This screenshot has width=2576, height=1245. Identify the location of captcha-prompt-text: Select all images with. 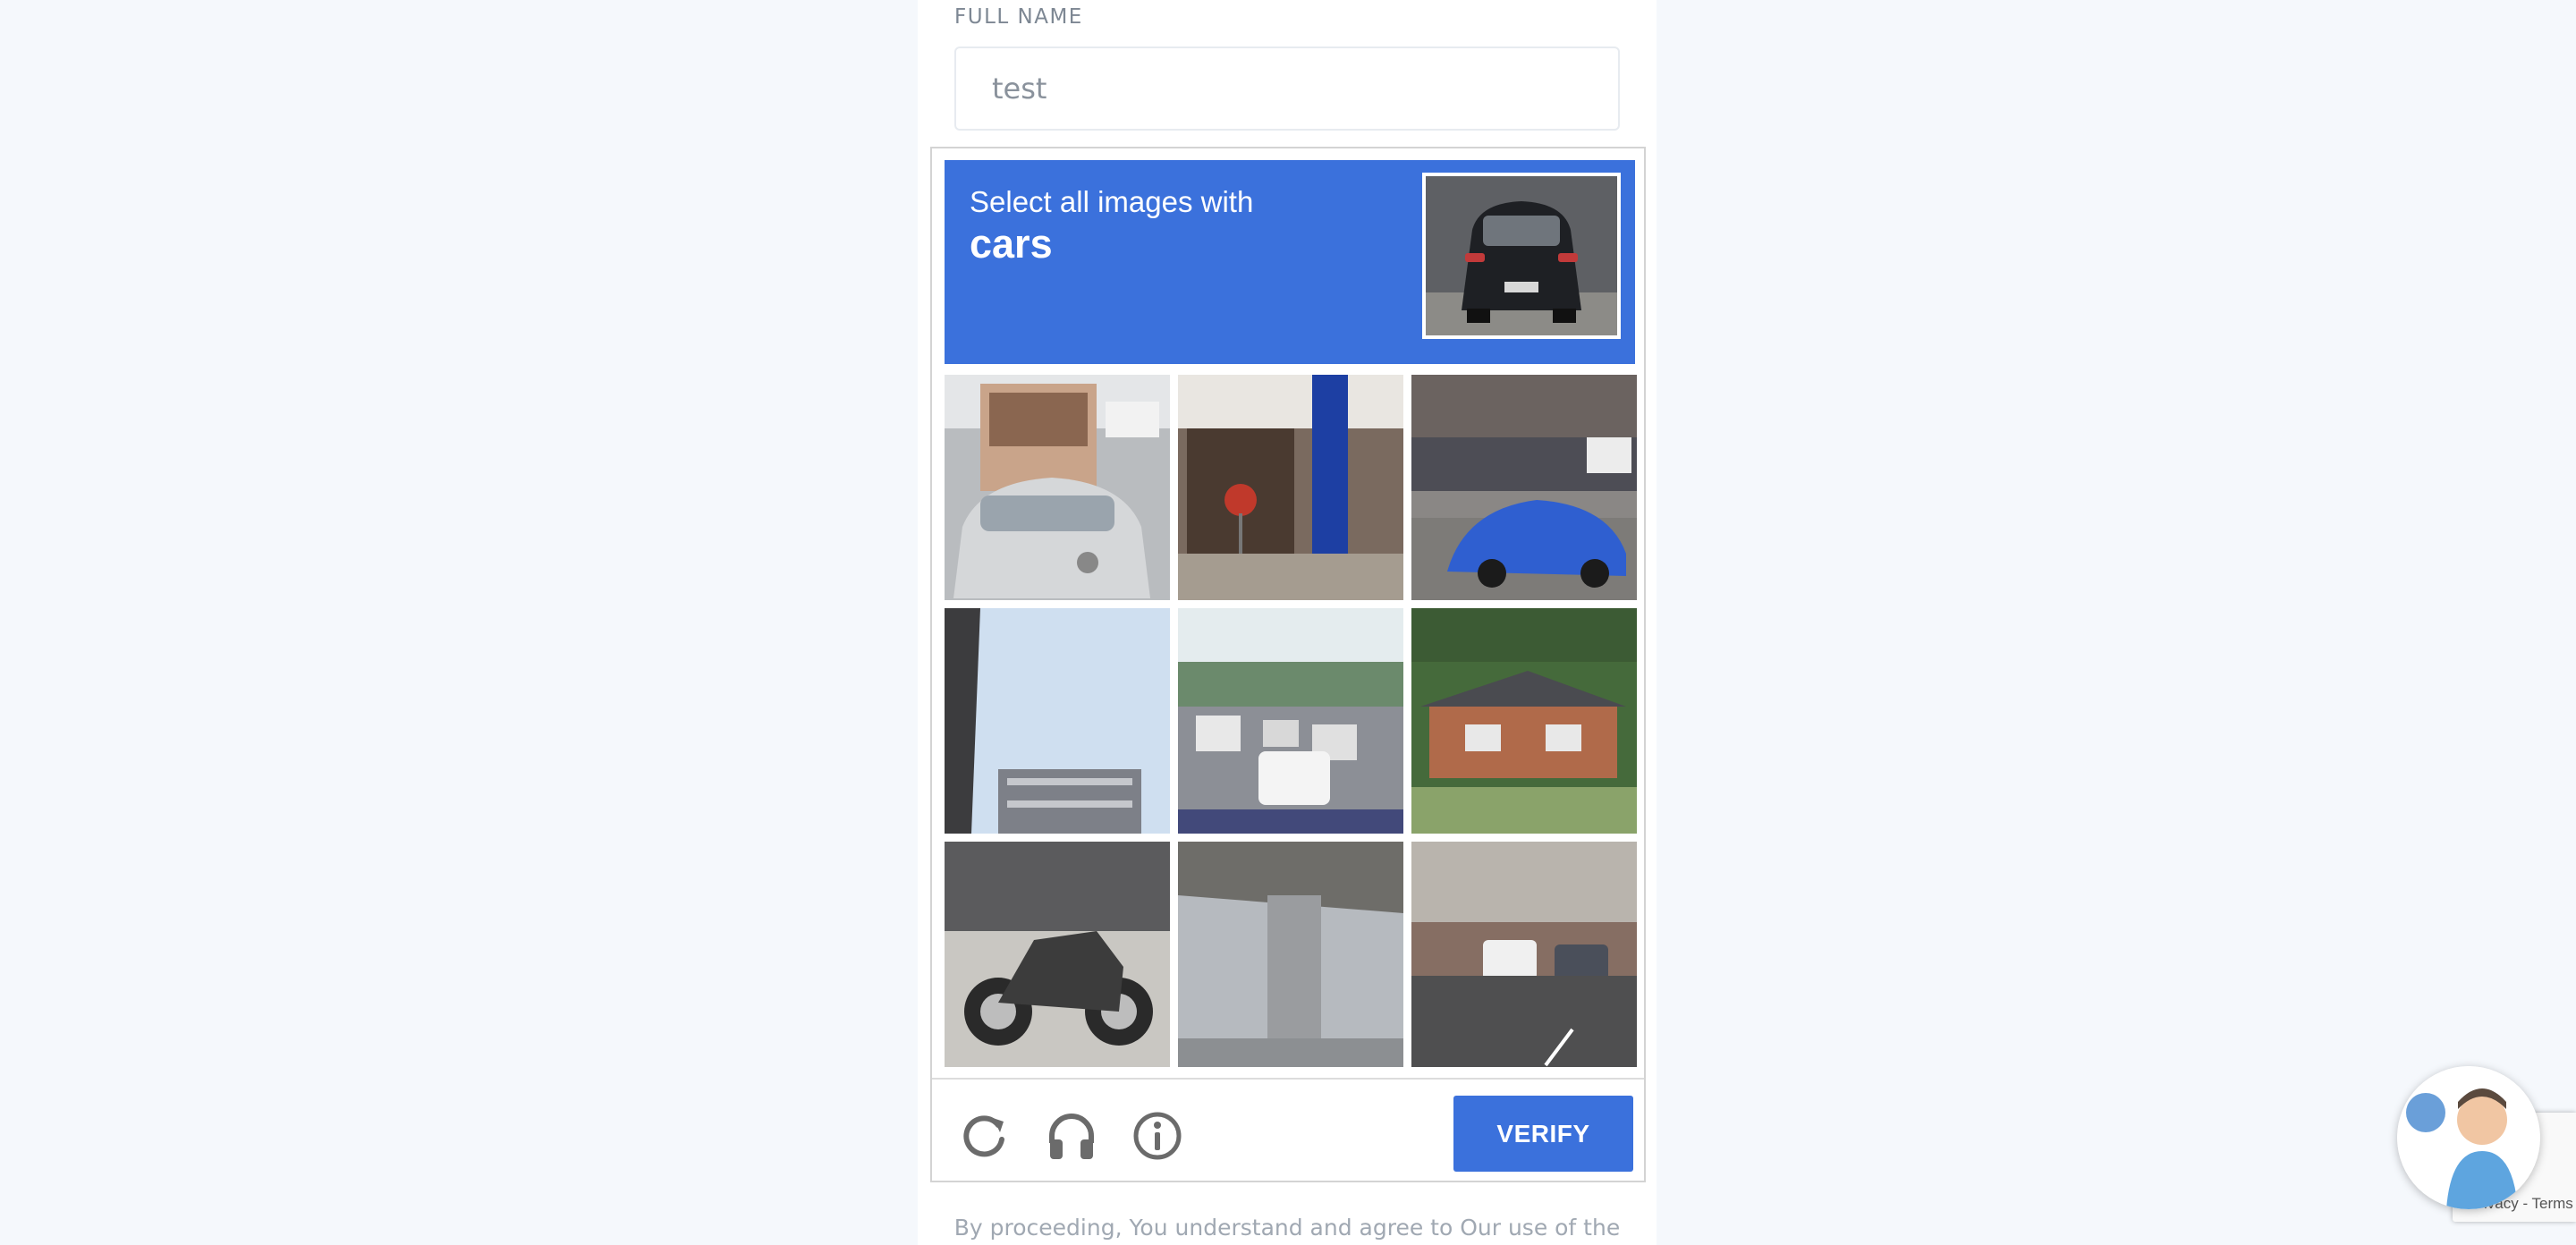
(1112, 201).